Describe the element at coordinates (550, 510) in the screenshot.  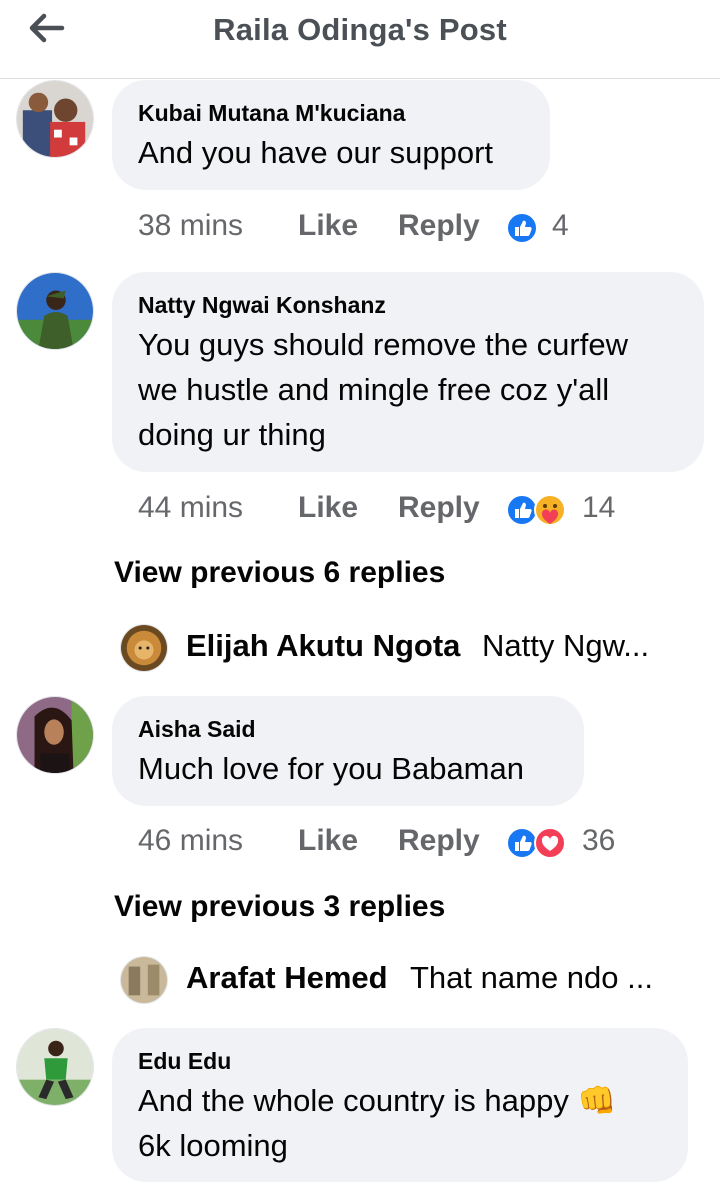
I see `care-reaction-icon` at that location.